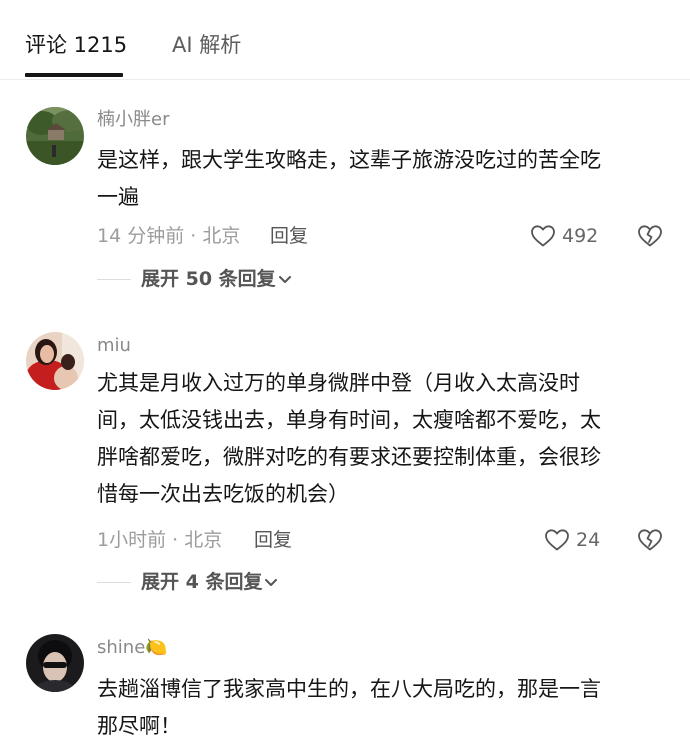 The width and height of the screenshot is (690, 746). I want to click on username: 楠小胖er, so click(133, 120).